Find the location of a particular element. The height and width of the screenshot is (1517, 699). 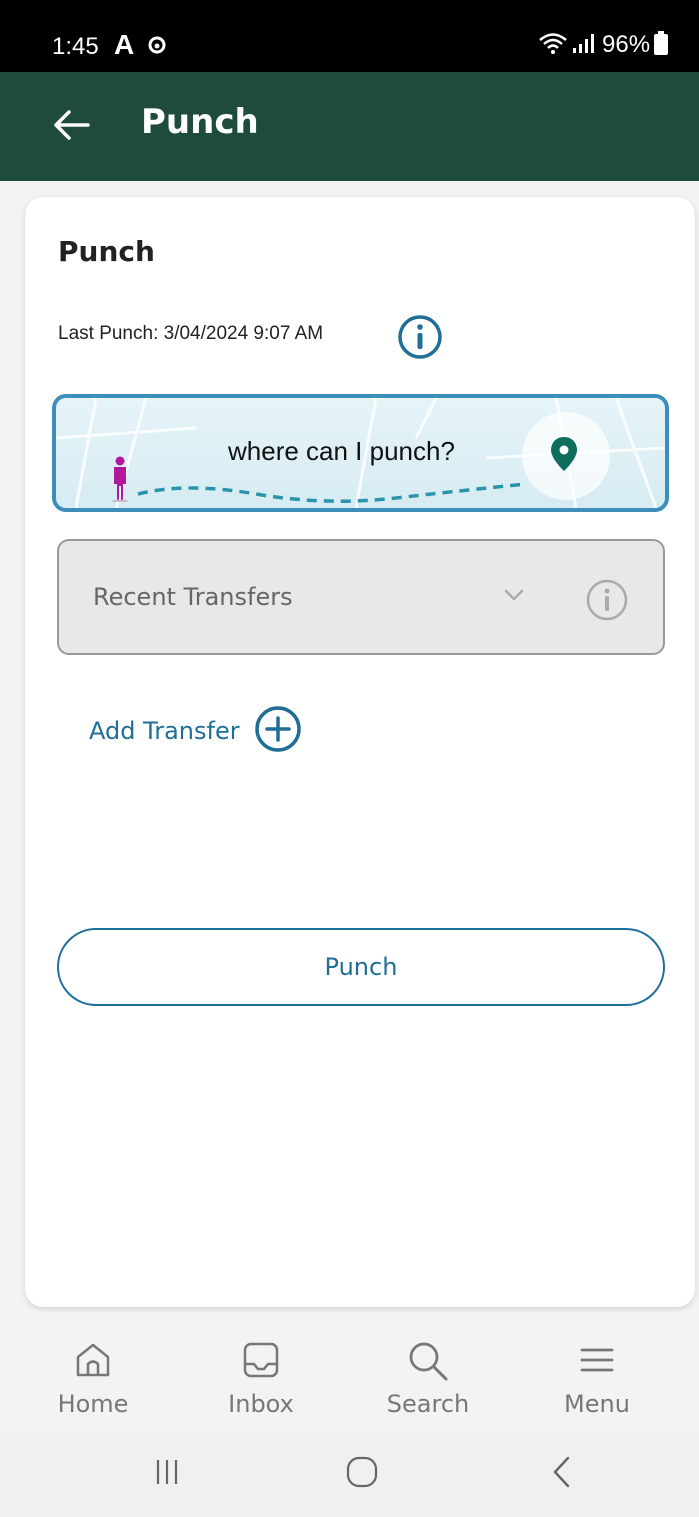

plus-circle-icon is located at coordinates (278, 731).